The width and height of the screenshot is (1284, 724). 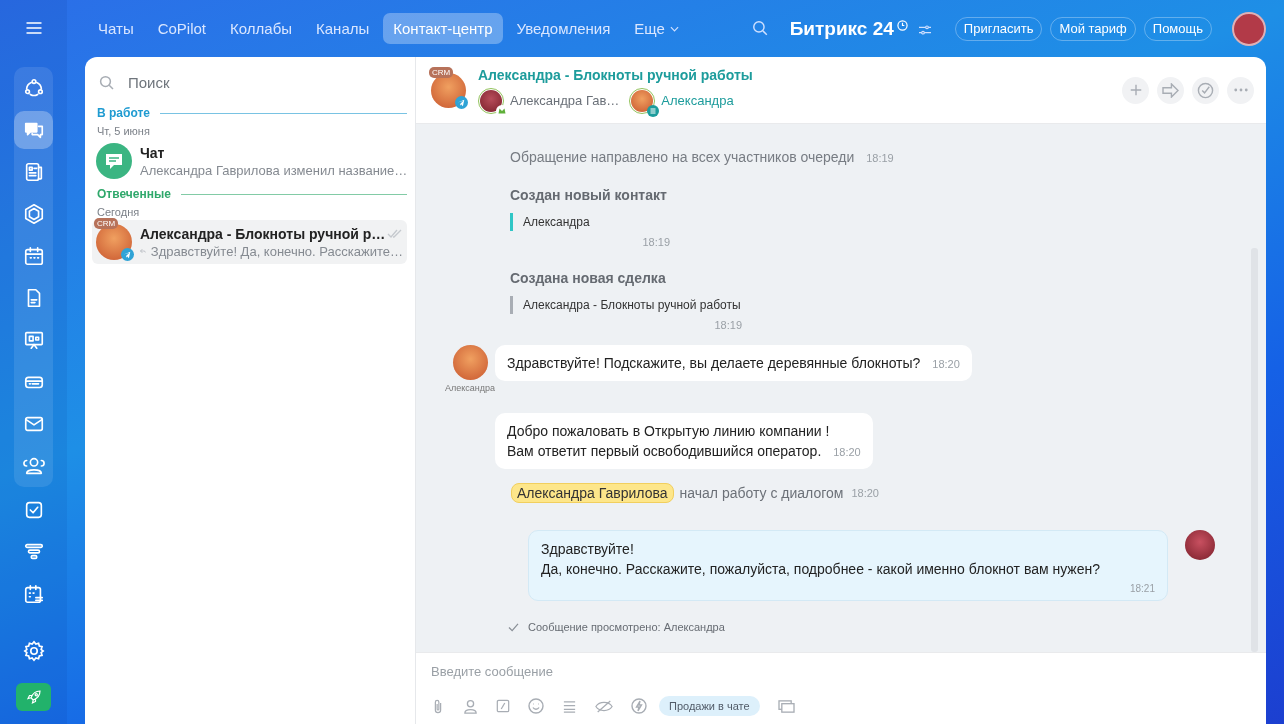 I want to click on clock-icon, so click(x=902, y=25).